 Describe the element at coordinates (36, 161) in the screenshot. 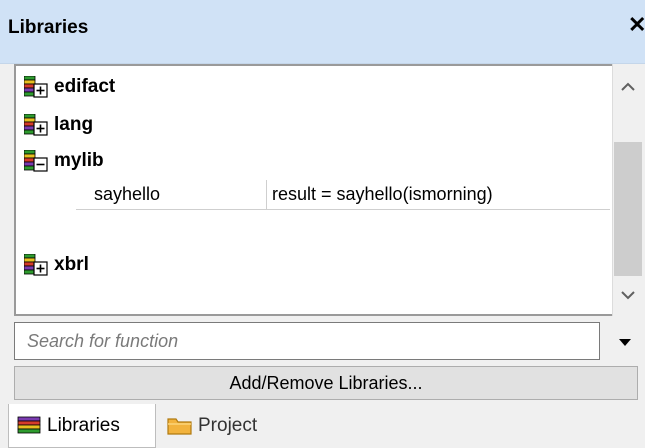

I see `library-expanded-icon` at that location.